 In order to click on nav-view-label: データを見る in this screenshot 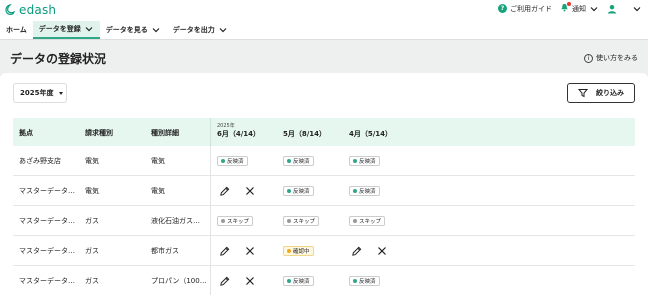, I will do `click(126, 30)`.